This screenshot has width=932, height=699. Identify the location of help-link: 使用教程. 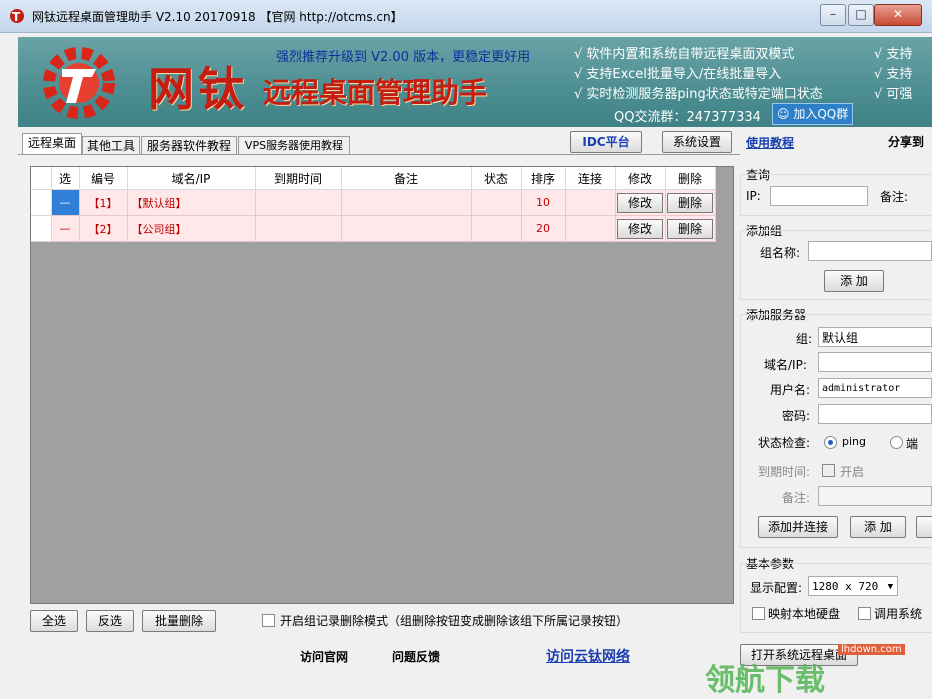
(770, 142).